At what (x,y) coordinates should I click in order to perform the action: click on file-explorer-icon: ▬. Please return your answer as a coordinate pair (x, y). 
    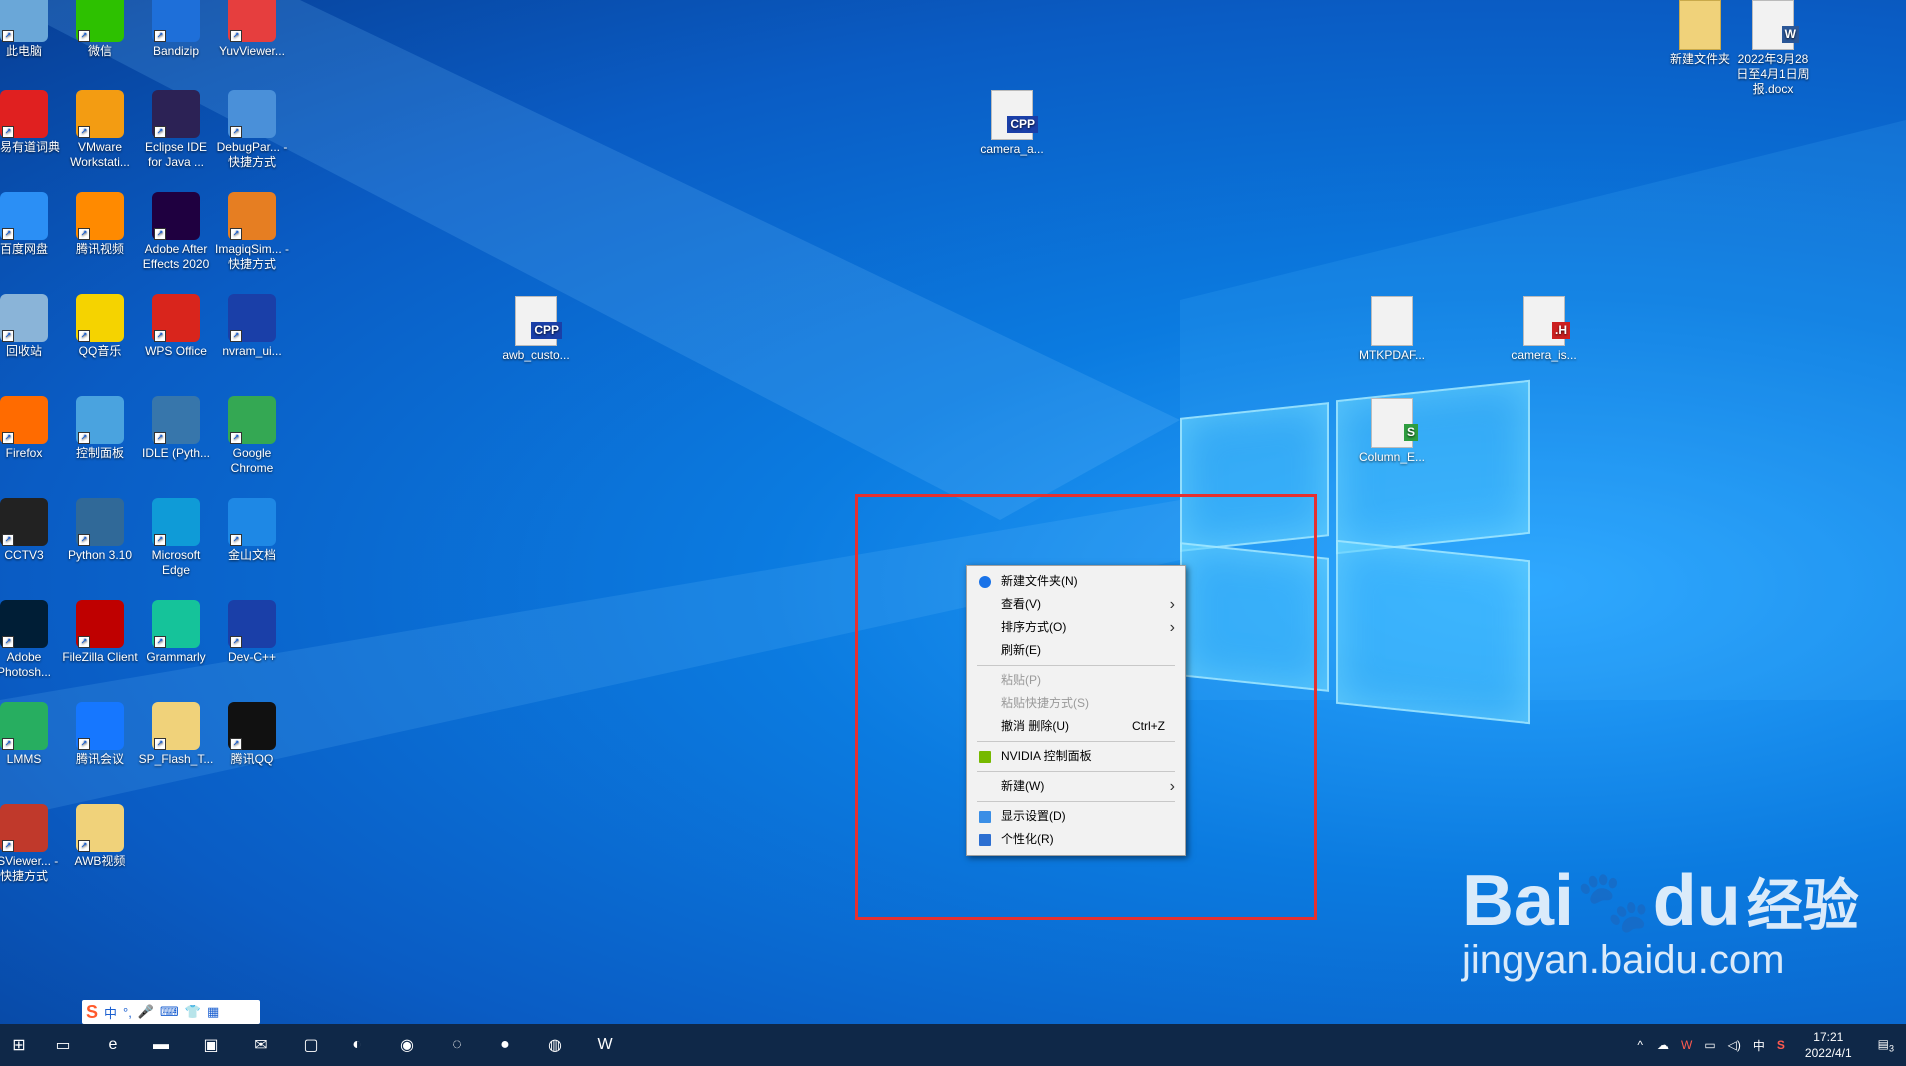
    Looking at the image, I should click on (161, 1045).